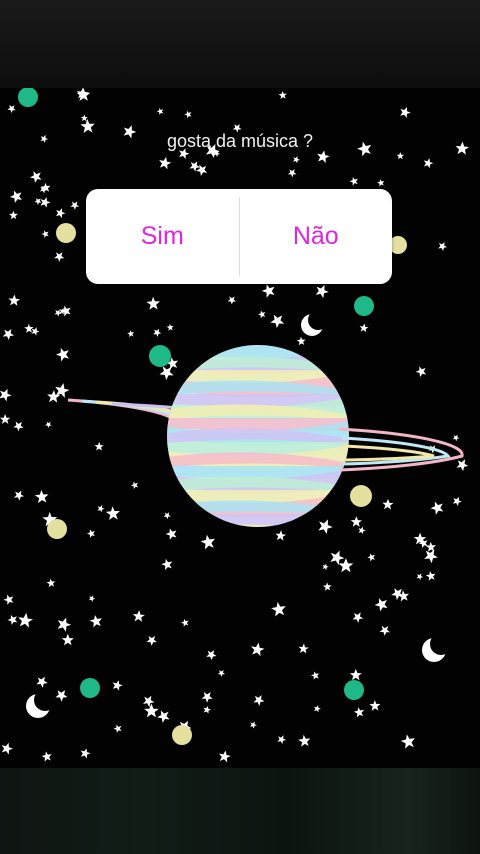  What do you see at coordinates (316, 236) in the screenshot?
I see `poll-option-no: Não` at bounding box center [316, 236].